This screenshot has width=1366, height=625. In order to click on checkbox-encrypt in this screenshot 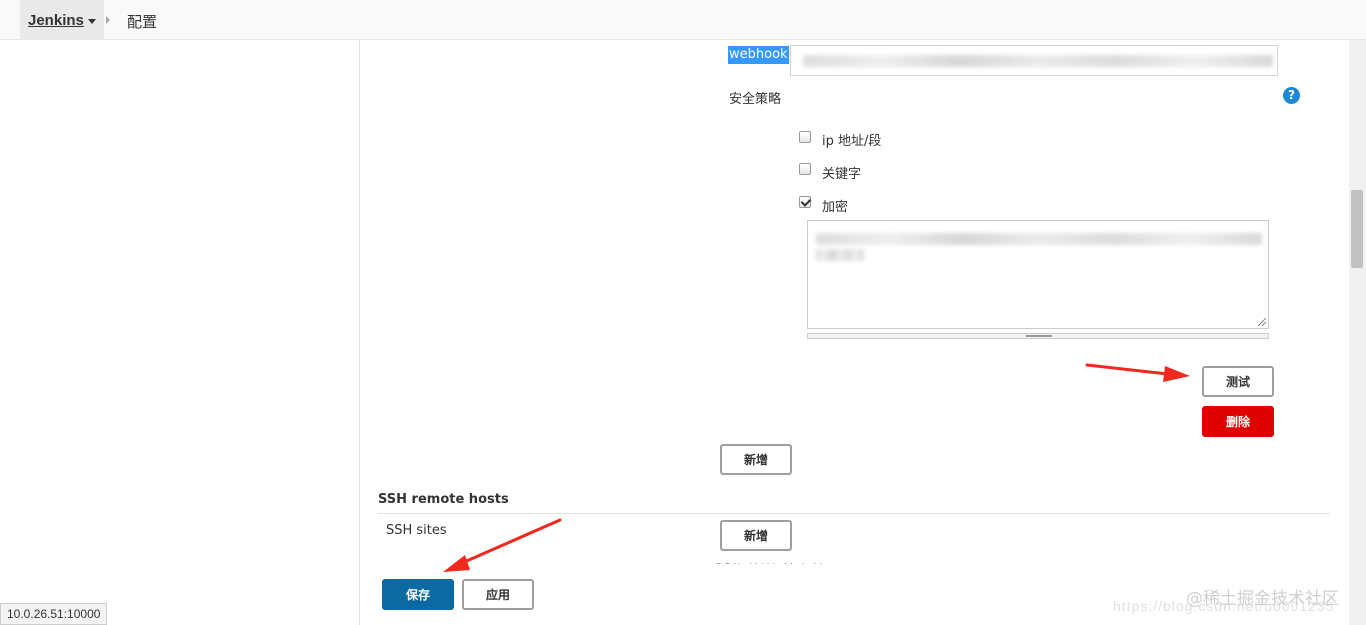, I will do `click(805, 202)`.